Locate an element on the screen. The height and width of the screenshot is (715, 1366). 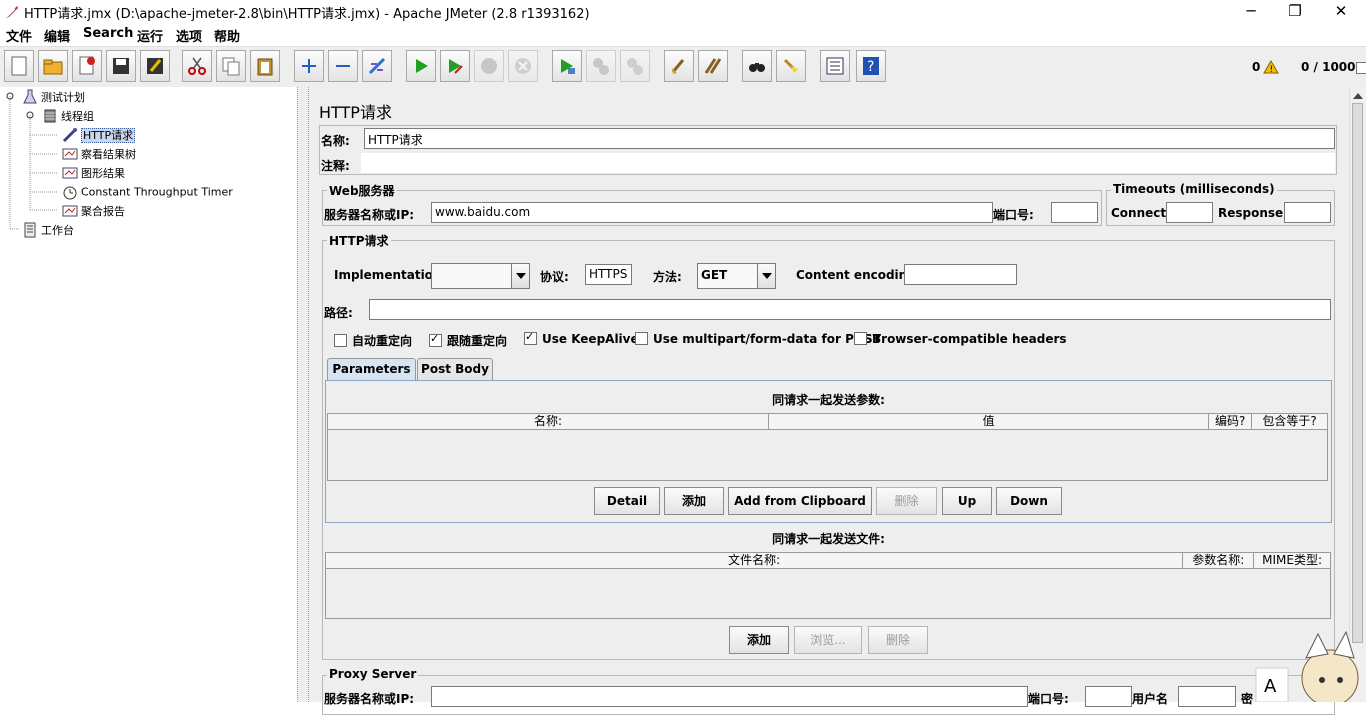
column-header-mime-type: MIME类型: is located at coordinates (1292, 560).